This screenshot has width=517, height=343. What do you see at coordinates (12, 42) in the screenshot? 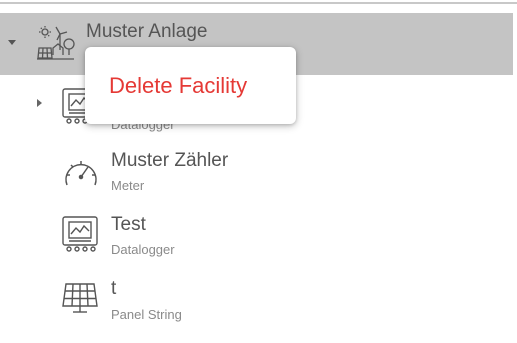
I see `collapse-caret-icon` at bounding box center [12, 42].